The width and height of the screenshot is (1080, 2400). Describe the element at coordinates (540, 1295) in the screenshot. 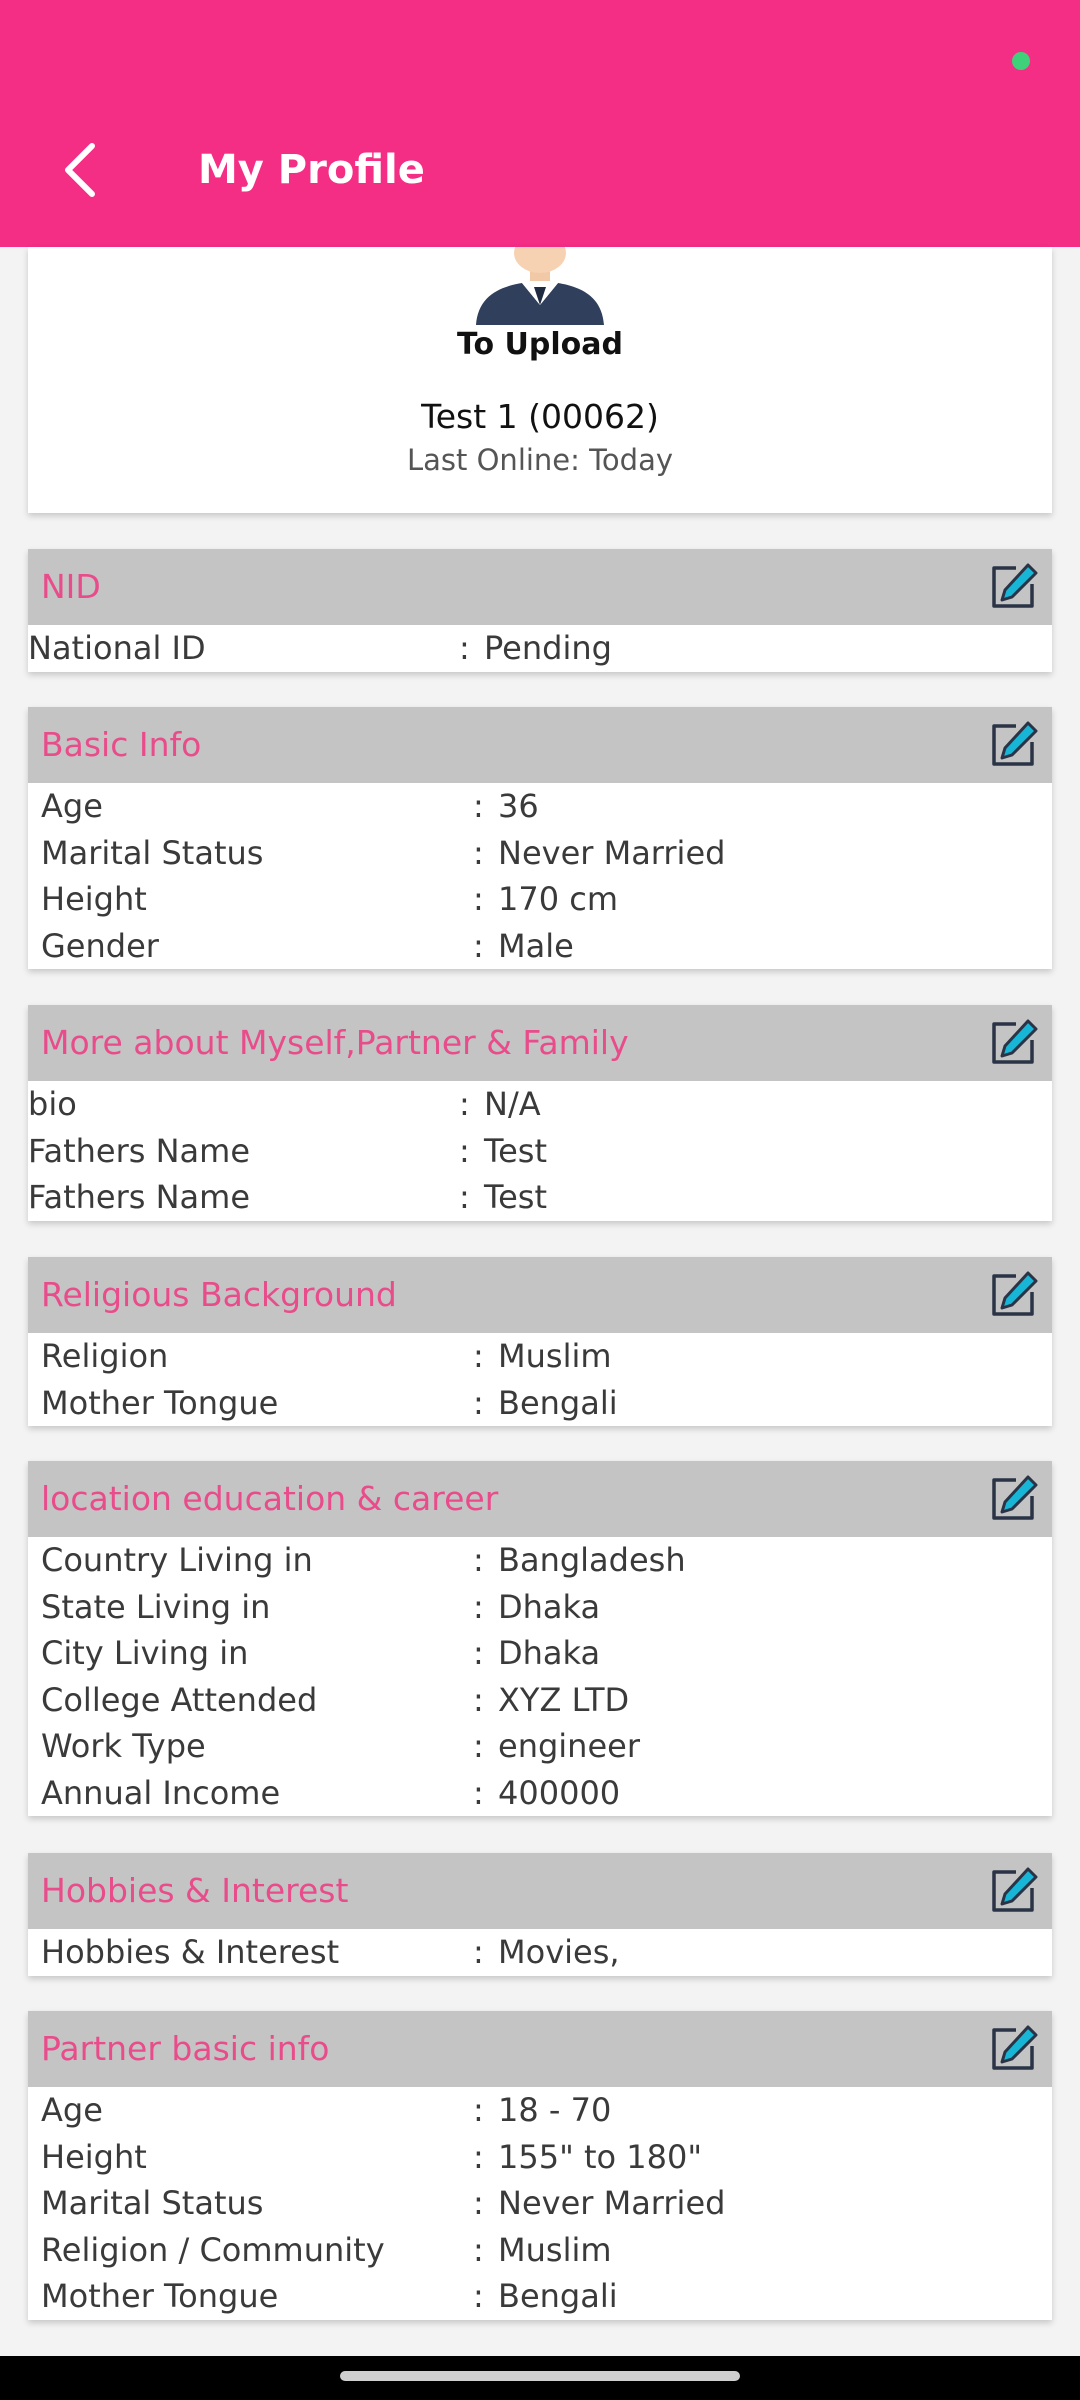

I see `section-header: Religious Background` at that location.